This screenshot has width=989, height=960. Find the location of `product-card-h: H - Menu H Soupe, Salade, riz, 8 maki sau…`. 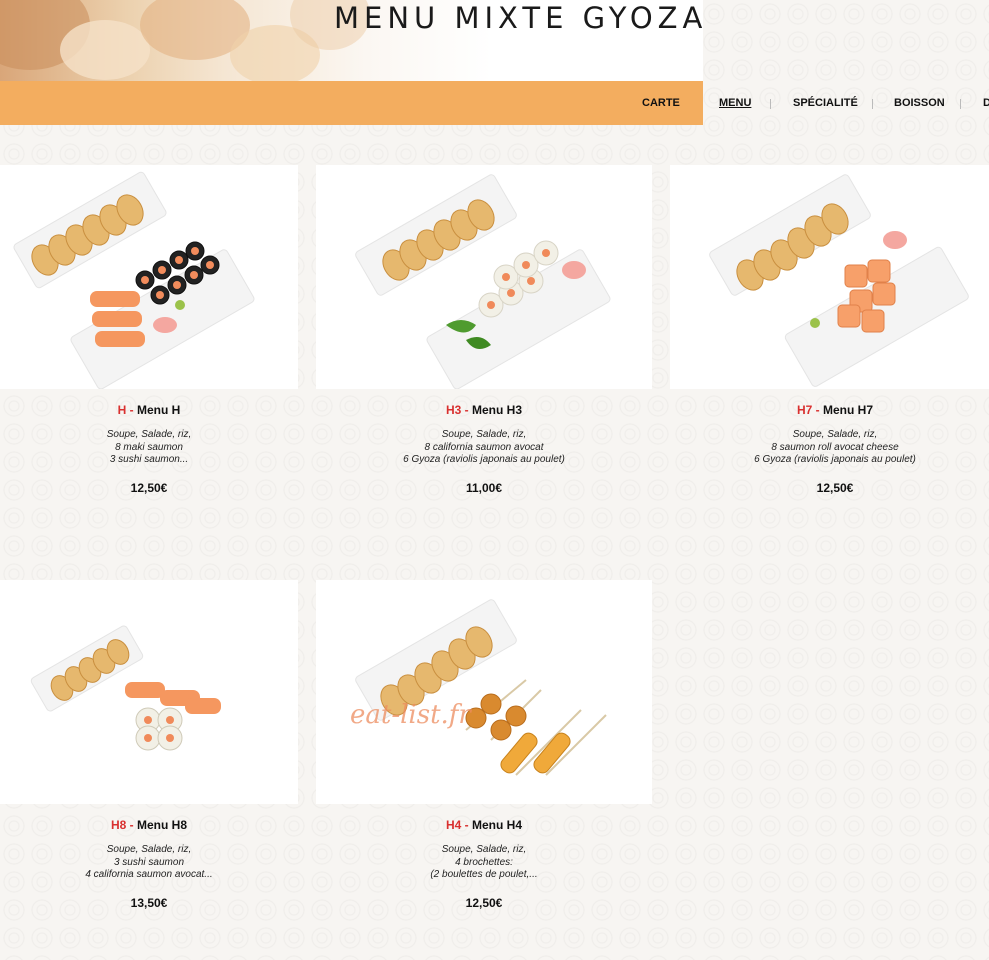

product-card-h: H - Menu H Soupe, Salade, riz, 8 maki sau… is located at coordinates (149, 335).